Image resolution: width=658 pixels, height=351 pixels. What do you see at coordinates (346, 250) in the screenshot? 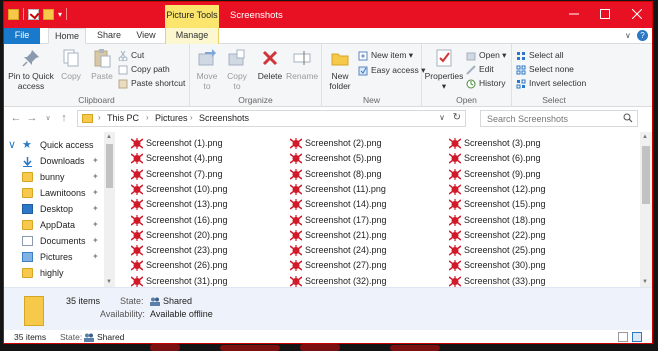
I see `file-name: Screenshot (24).png` at bounding box center [346, 250].